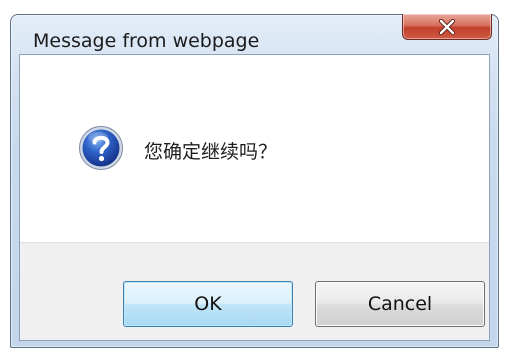 This screenshot has height=352, width=507. I want to click on close-button, so click(447, 27).